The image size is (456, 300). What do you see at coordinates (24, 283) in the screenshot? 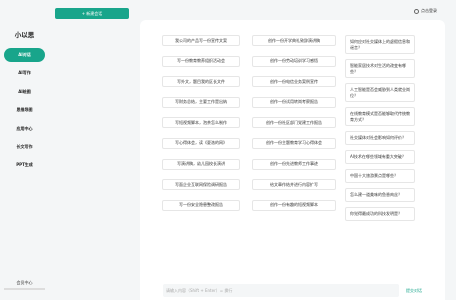
I see `member-center-button: 会员中心` at bounding box center [24, 283].